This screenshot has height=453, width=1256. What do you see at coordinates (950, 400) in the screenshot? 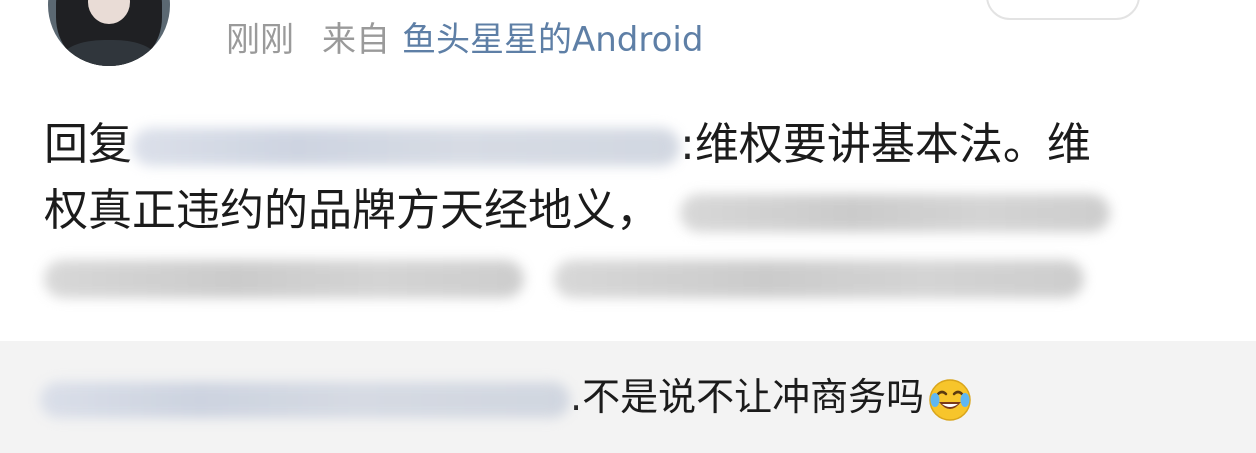
I see `laugh-cry-emoji-icon` at bounding box center [950, 400].